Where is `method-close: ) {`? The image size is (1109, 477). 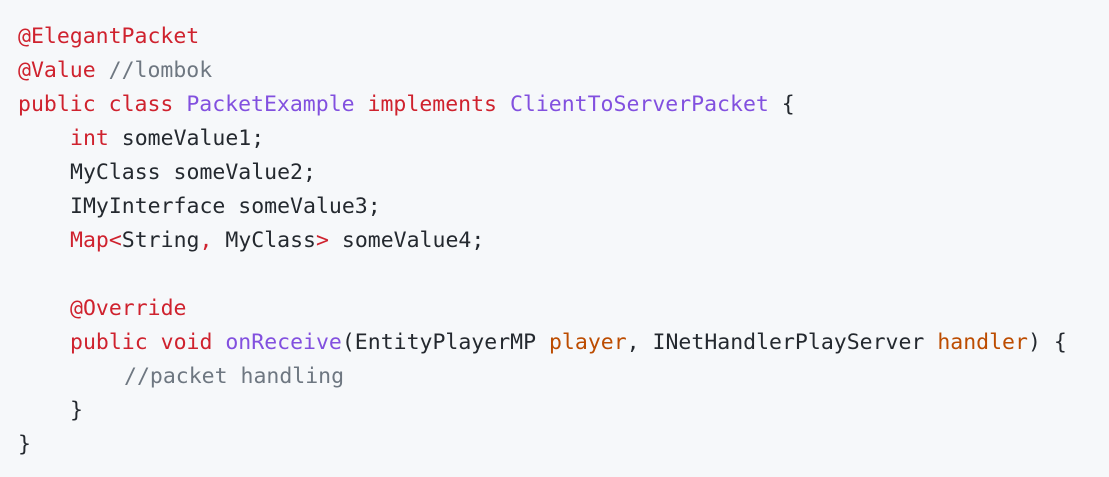
method-close: ) { is located at coordinates (1047, 342).